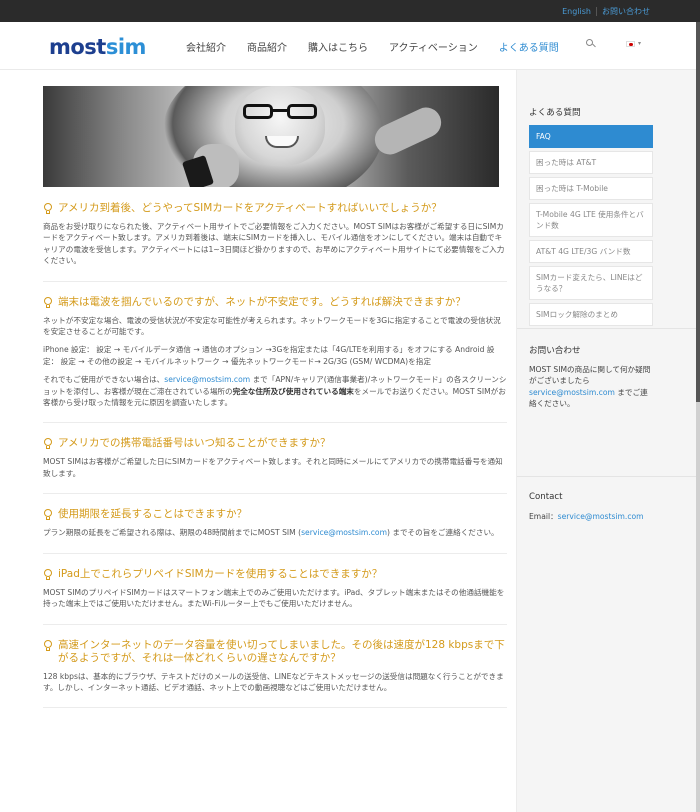 This screenshot has height=812, width=700. What do you see at coordinates (267, 46) in the screenshot?
I see `nav-products: 商品紹介` at bounding box center [267, 46].